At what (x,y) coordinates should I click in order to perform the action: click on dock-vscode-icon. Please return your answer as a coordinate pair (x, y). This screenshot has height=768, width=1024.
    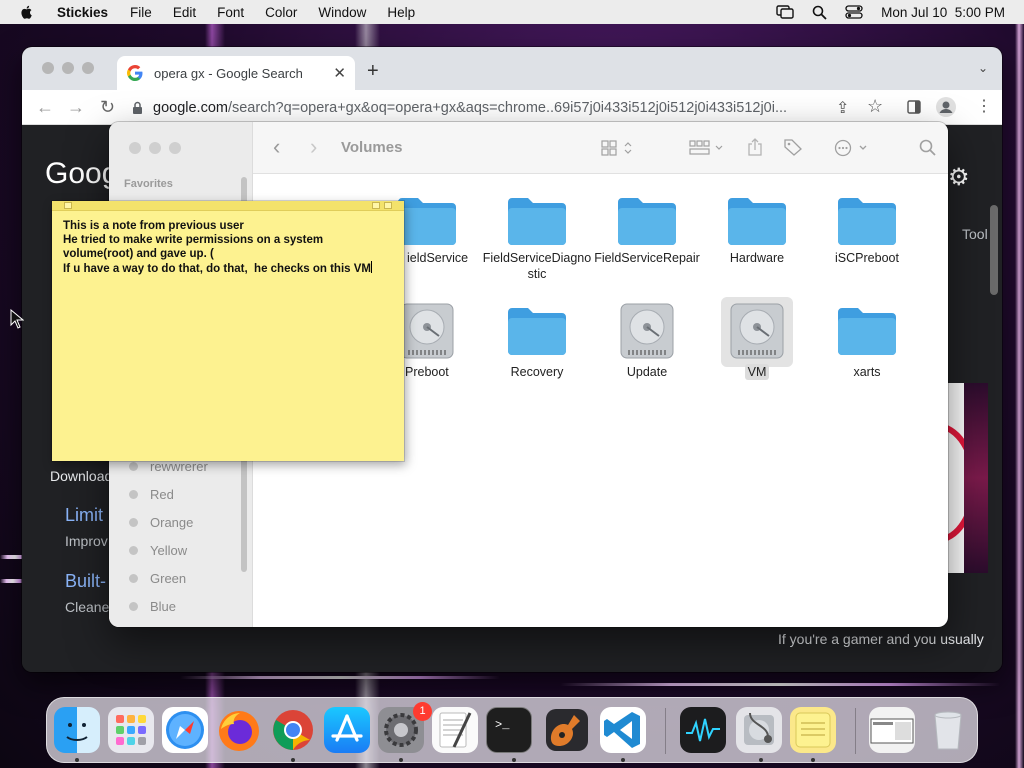
    Looking at the image, I should click on (623, 730).